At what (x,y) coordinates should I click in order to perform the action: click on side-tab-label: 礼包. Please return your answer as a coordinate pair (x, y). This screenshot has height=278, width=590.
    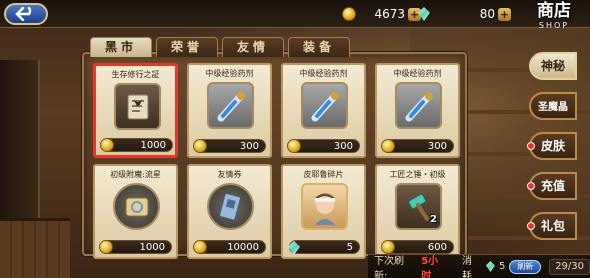
    Looking at the image, I should click on (552, 226).